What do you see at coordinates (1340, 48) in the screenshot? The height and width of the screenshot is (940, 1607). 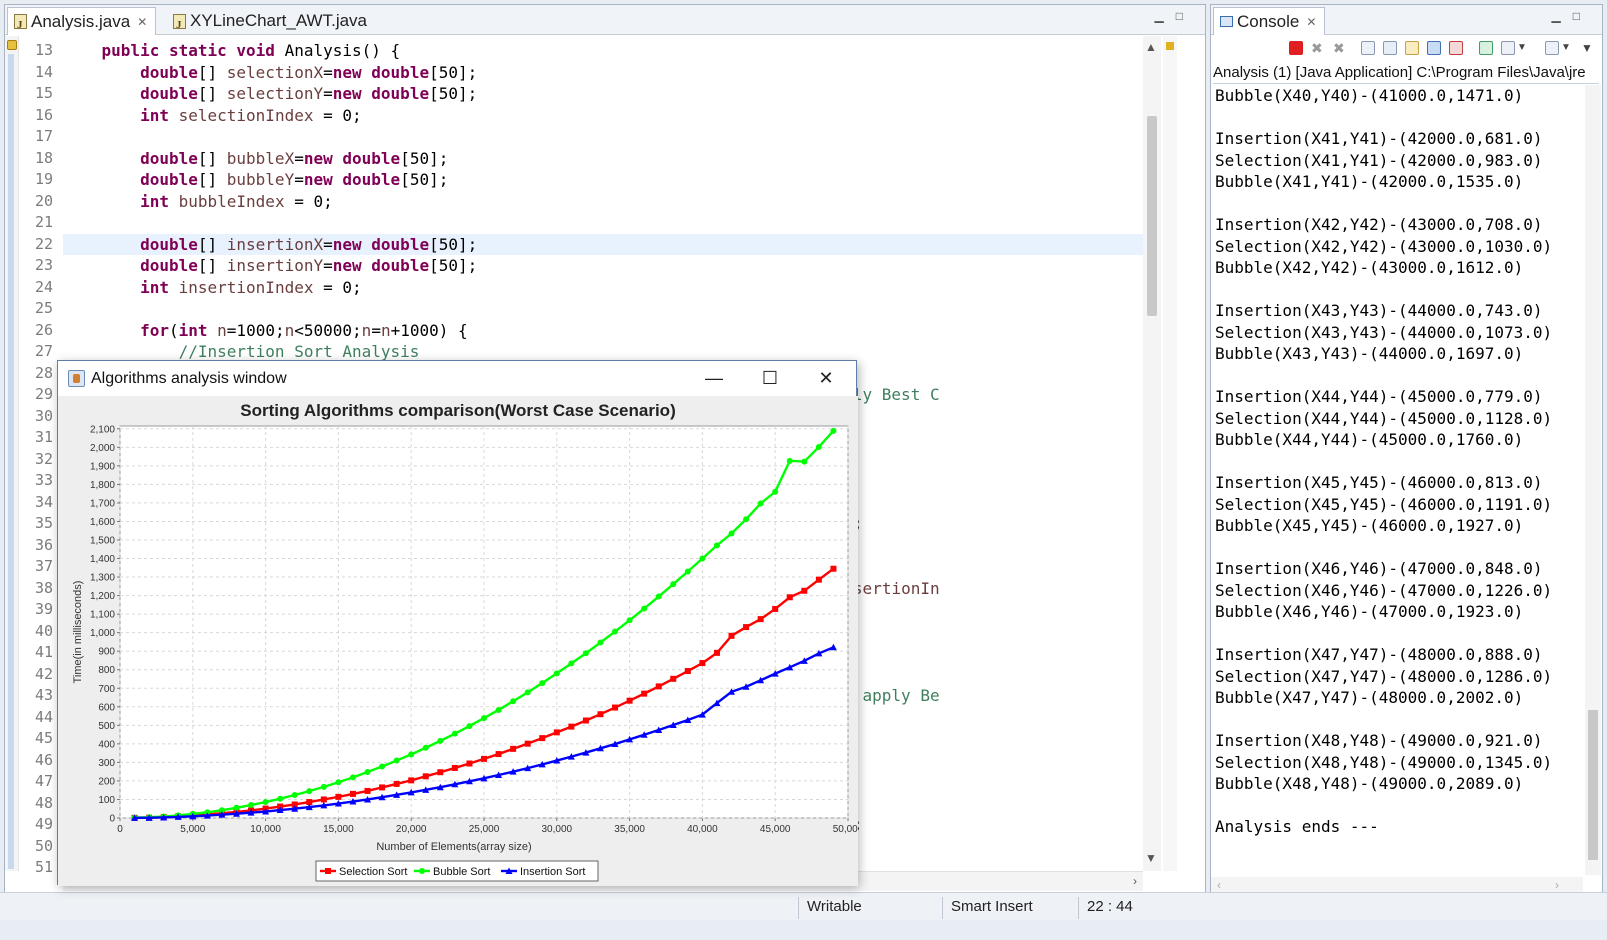 I see `remove-all-icon: ✖` at bounding box center [1340, 48].